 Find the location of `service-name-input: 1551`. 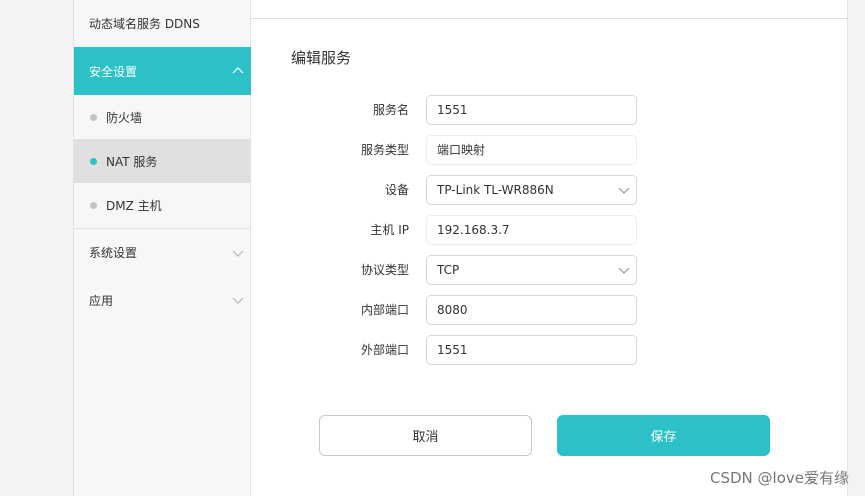

service-name-input: 1551 is located at coordinates (531, 110).